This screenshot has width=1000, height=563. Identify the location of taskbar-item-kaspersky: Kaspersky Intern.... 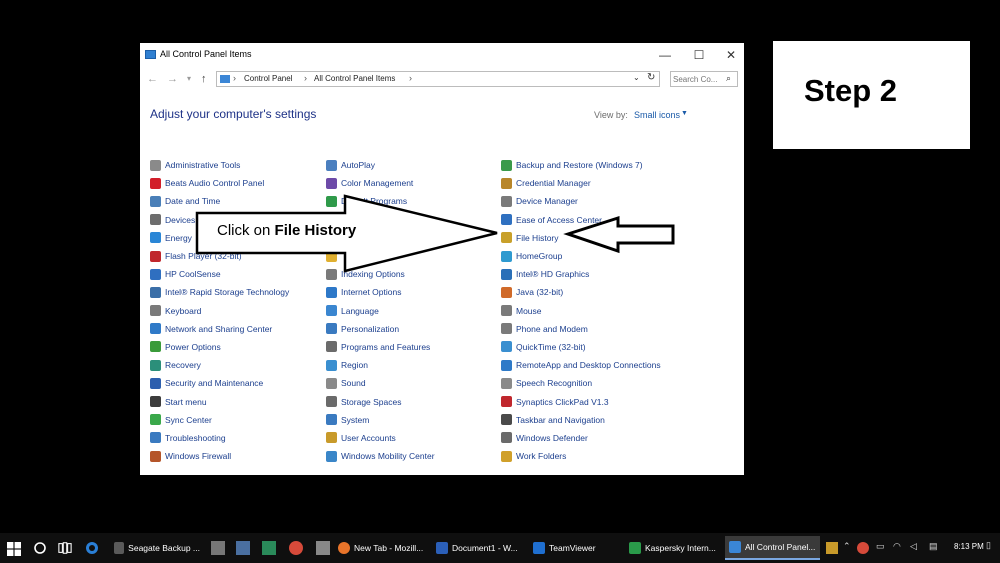
(674, 548).